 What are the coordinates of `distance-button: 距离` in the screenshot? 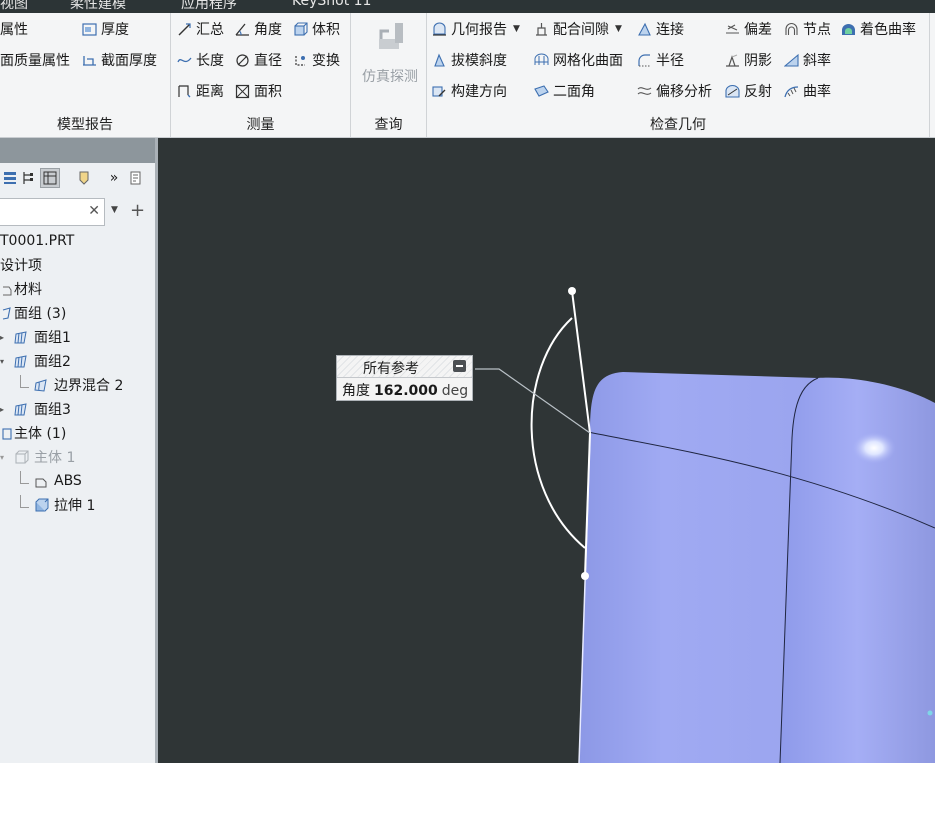 It's located at (200, 91).